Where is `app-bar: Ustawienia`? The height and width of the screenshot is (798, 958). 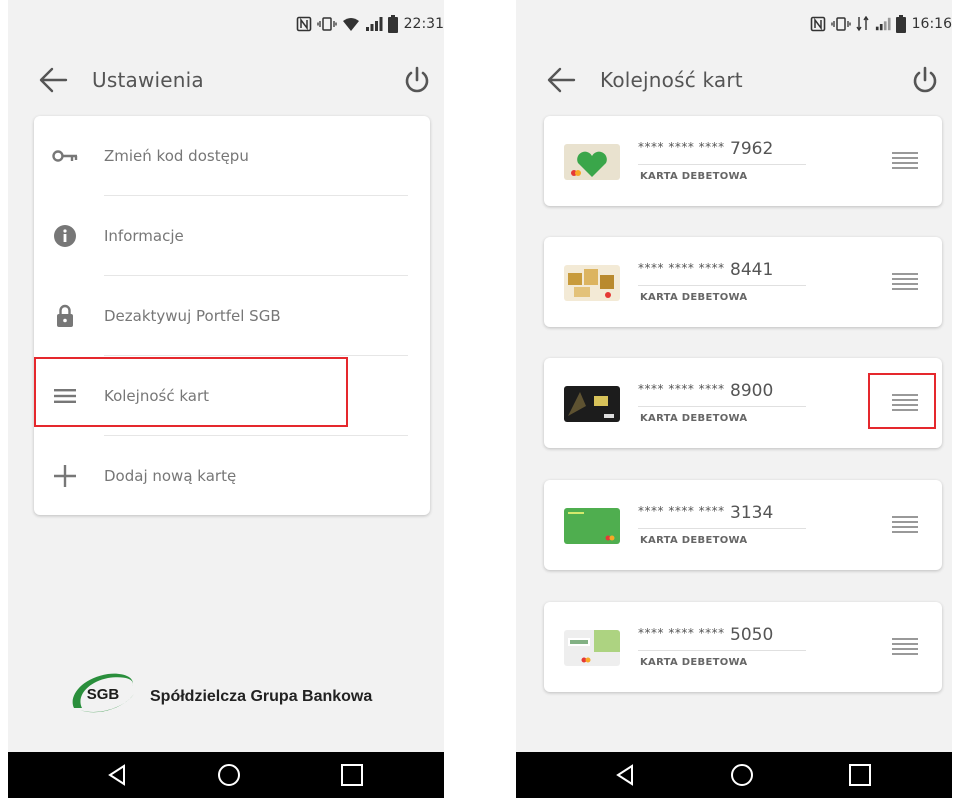 app-bar: Ustawienia is located at coordinates (226, 81).